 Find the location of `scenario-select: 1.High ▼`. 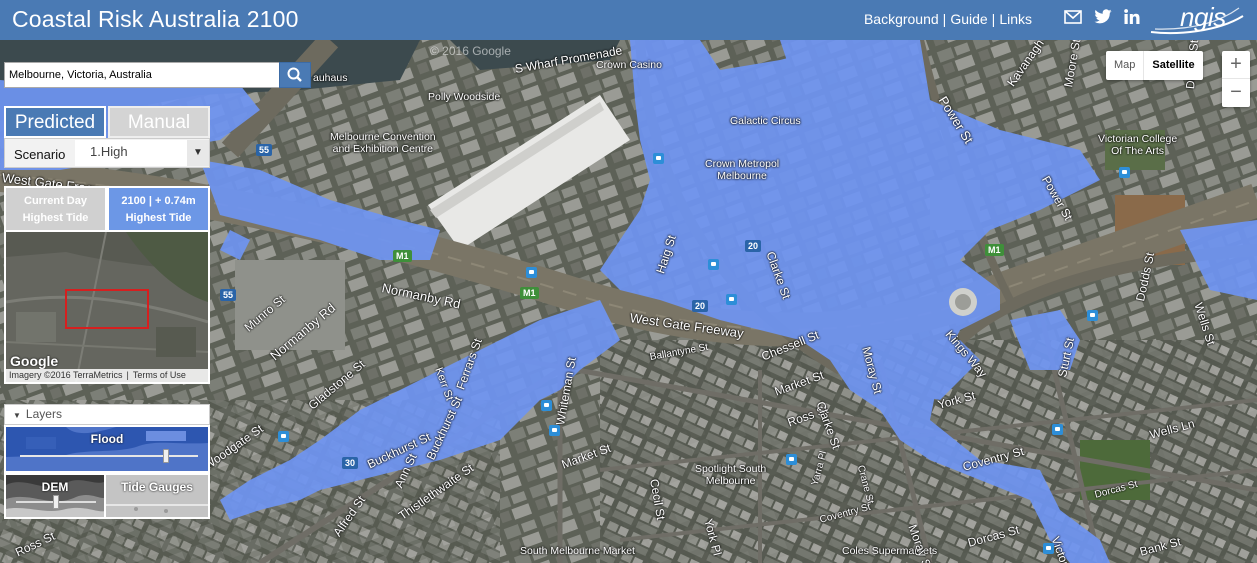

scenario-select: 1.High ▼ is located at coordinates (142, 153).